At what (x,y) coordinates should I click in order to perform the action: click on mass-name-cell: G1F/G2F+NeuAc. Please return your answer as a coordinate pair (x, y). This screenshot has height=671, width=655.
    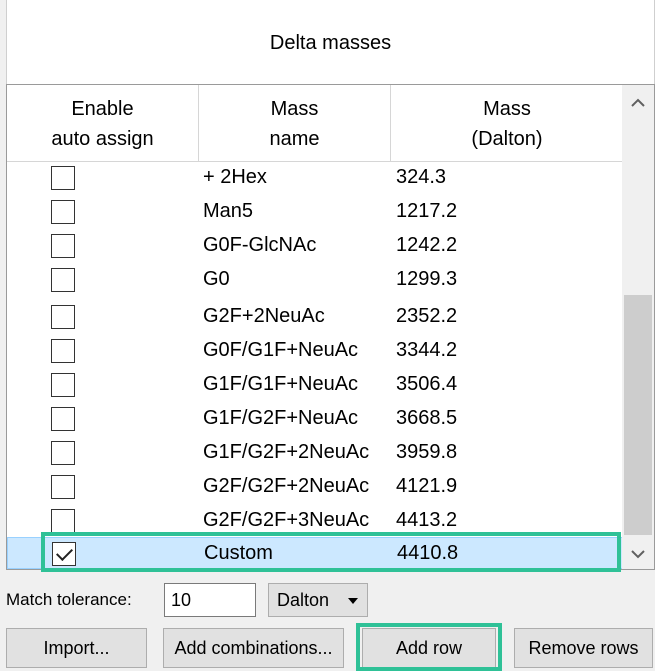
    Looking at the image, I should click on (280, 418).